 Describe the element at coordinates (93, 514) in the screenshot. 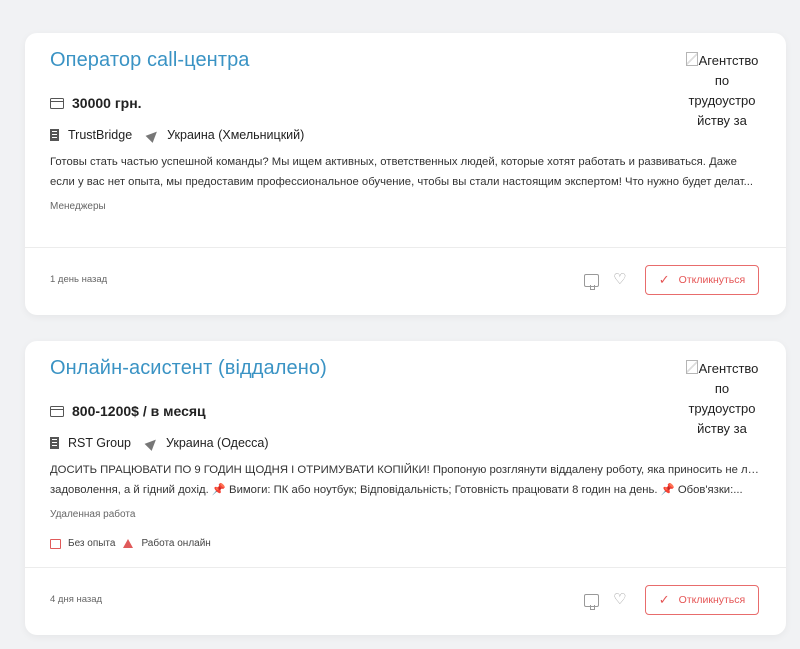

I see `vacancy-category: Удаленная работа` at that location.